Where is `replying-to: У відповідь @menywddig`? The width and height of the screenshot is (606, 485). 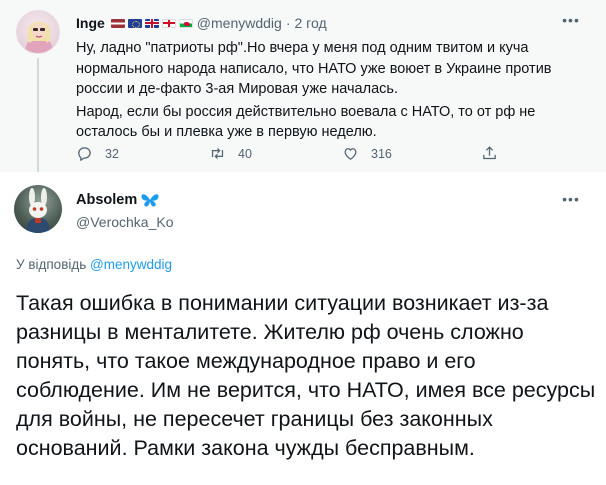 replying-to: У відповідь @menywddig is located at coordinates (94, 264).